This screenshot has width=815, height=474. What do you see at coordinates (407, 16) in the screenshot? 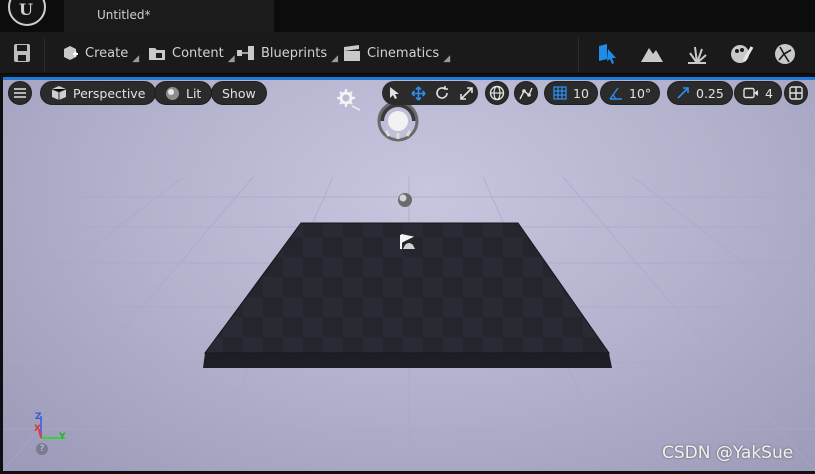
I see `title-bar: U Untitled*` at bounding box center [407, 16].